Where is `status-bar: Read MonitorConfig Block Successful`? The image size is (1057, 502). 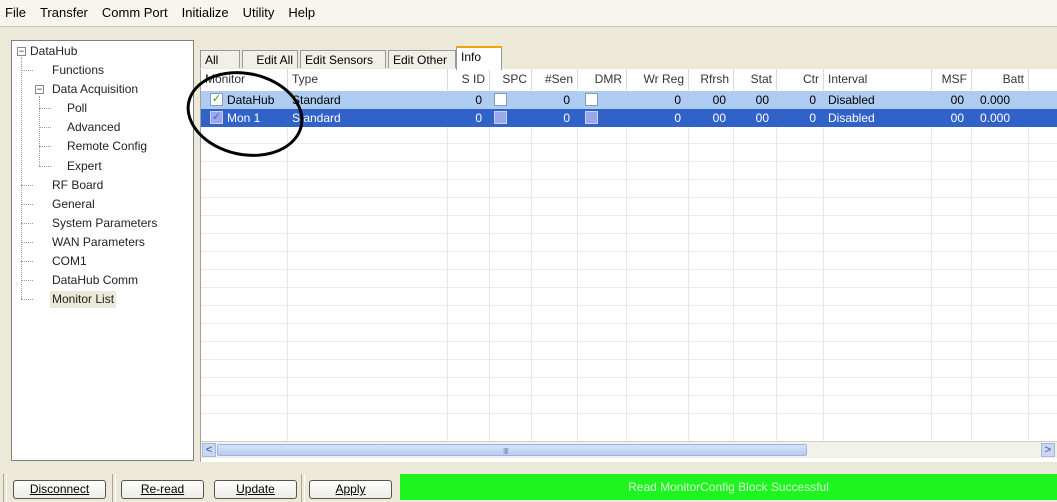
status-bar: Read MonitorConfig Block Successful is located at coordinates (728, 487).